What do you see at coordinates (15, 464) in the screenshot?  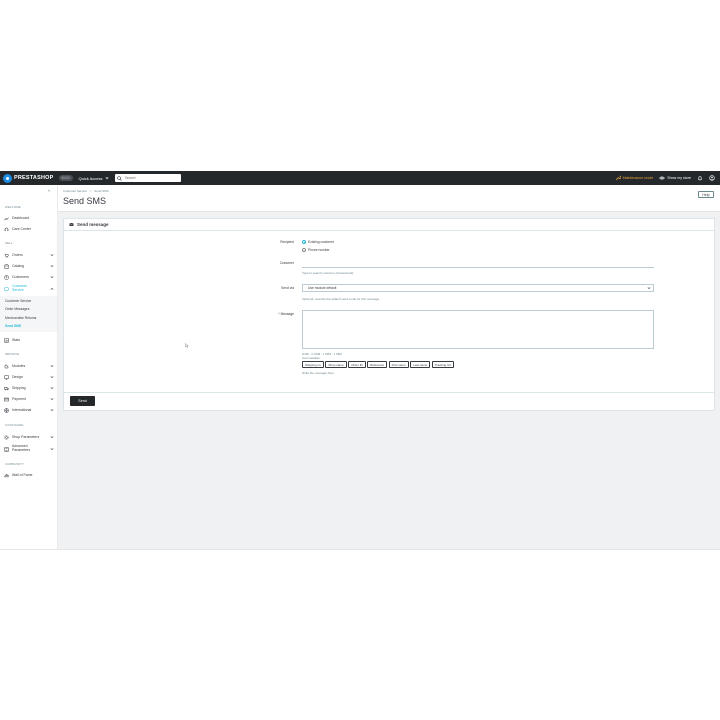 I see `section-community: COMMUNITY` at bounding box center [15, 464].